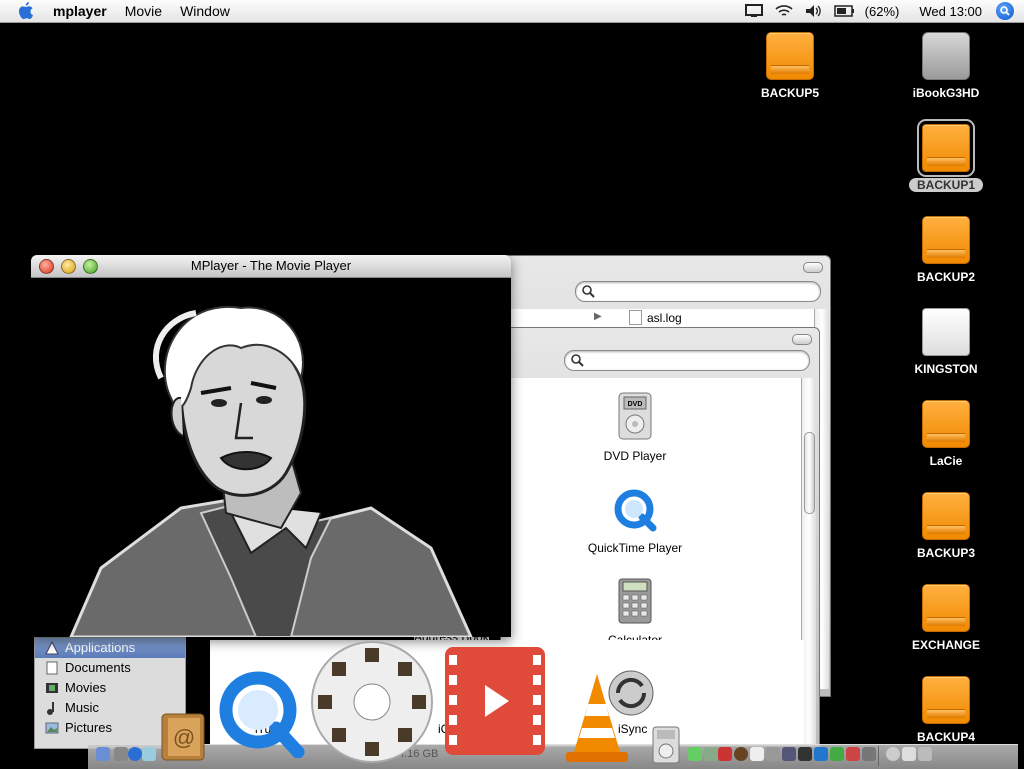  Describe the element at coordinates (103, 754) in the screenshot. I see `finder-dock-icon` at that location.